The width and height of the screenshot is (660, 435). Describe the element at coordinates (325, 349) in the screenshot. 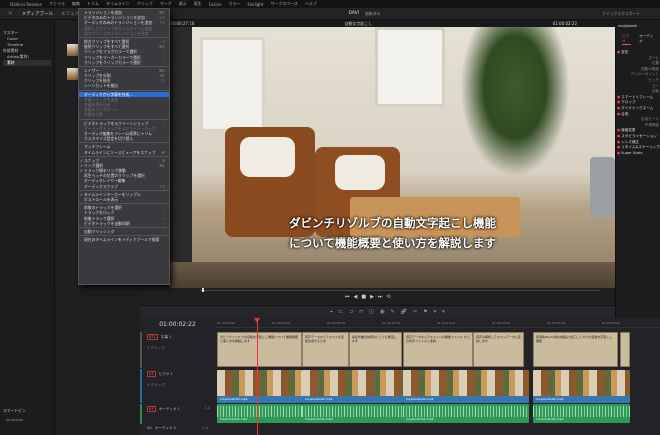

I see `subtitle-clip: 音声データからテキストを自動生成するため` at that location.